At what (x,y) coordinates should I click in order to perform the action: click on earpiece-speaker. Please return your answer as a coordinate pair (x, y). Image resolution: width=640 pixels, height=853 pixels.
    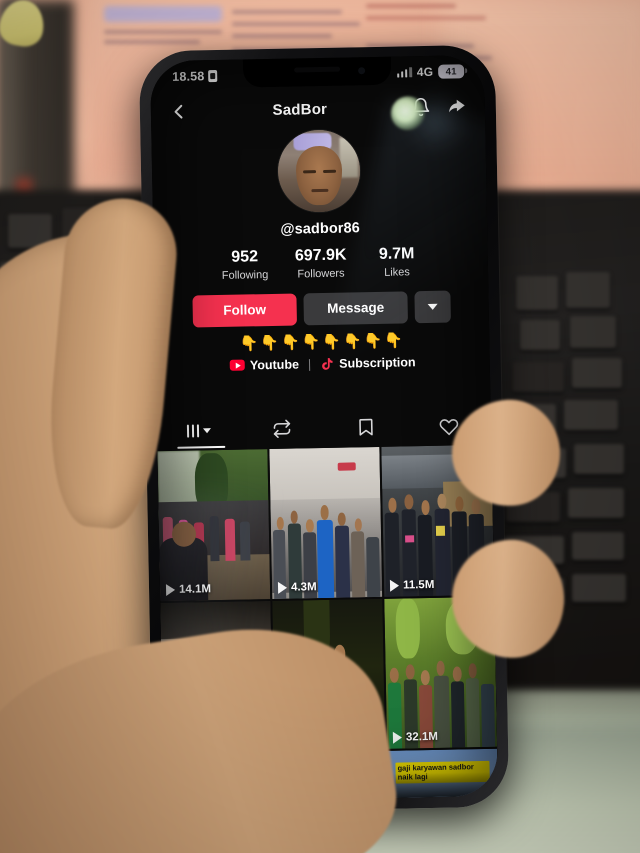
    Looking at the image, I should click on (317, 69).